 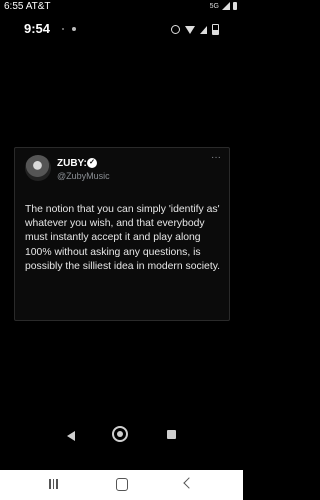 What do you see at coordinates (214, 6) in the screenshot?
I see `network-type-label: 5G` at bounding box center [214, 6].